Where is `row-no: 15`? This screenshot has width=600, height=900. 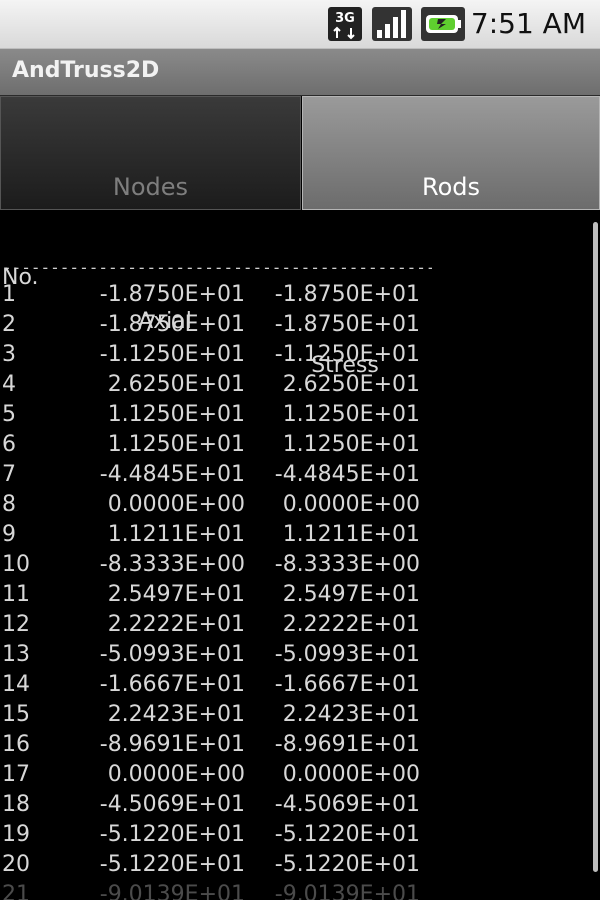 row-no: 15 is located at coordinates (16, 714).